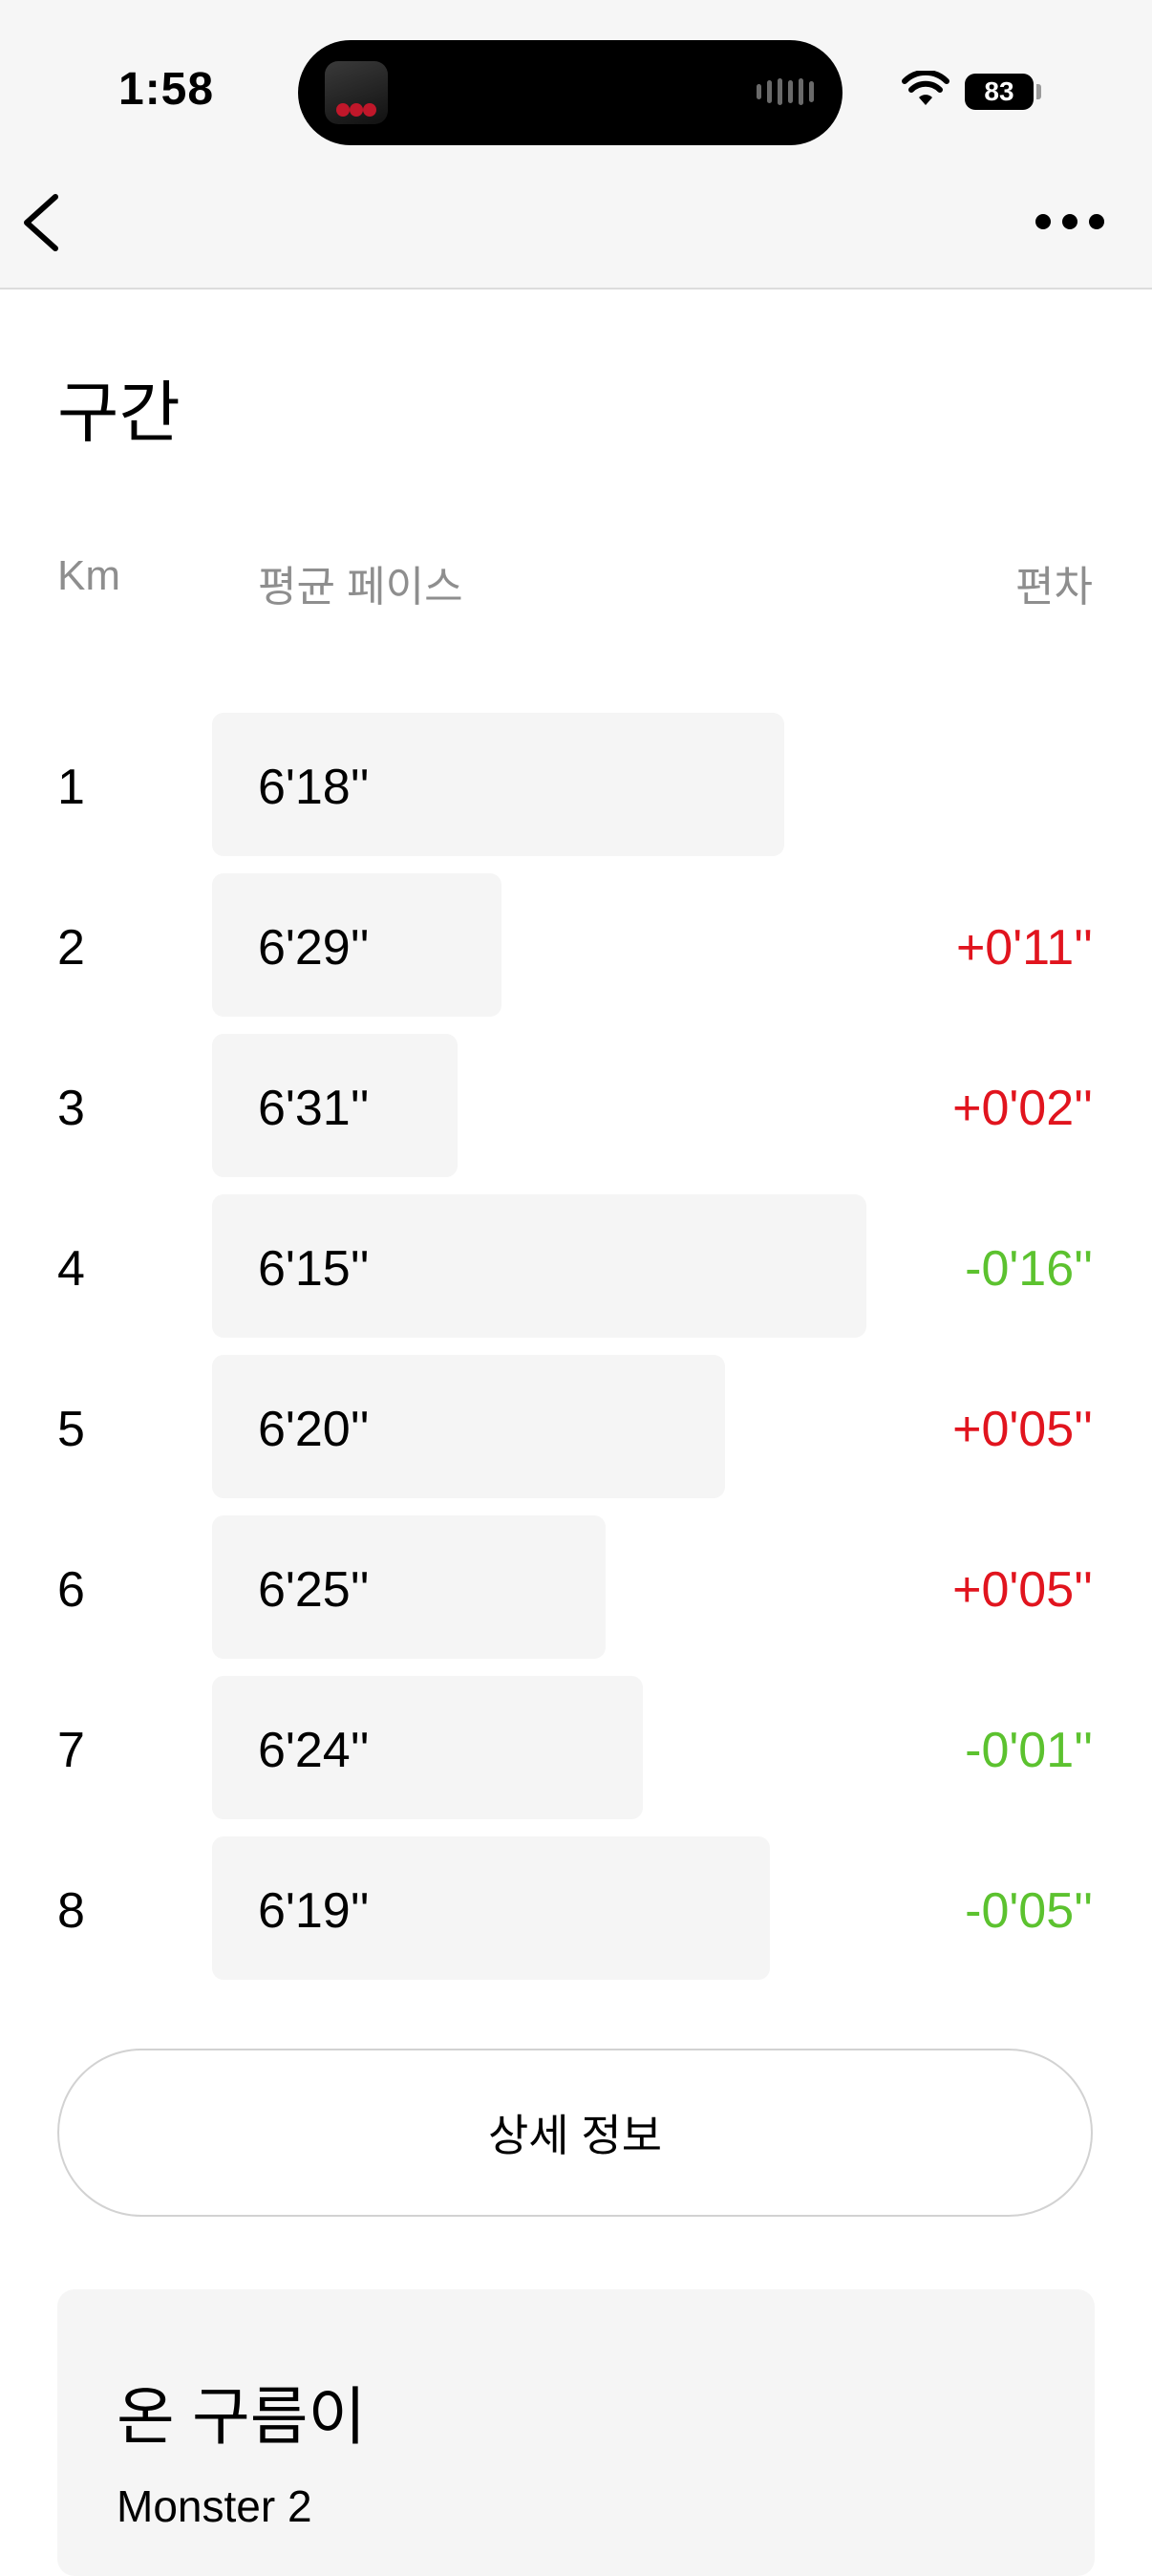  I want to click on split-pace: 6'20'', so click(314, 1429).